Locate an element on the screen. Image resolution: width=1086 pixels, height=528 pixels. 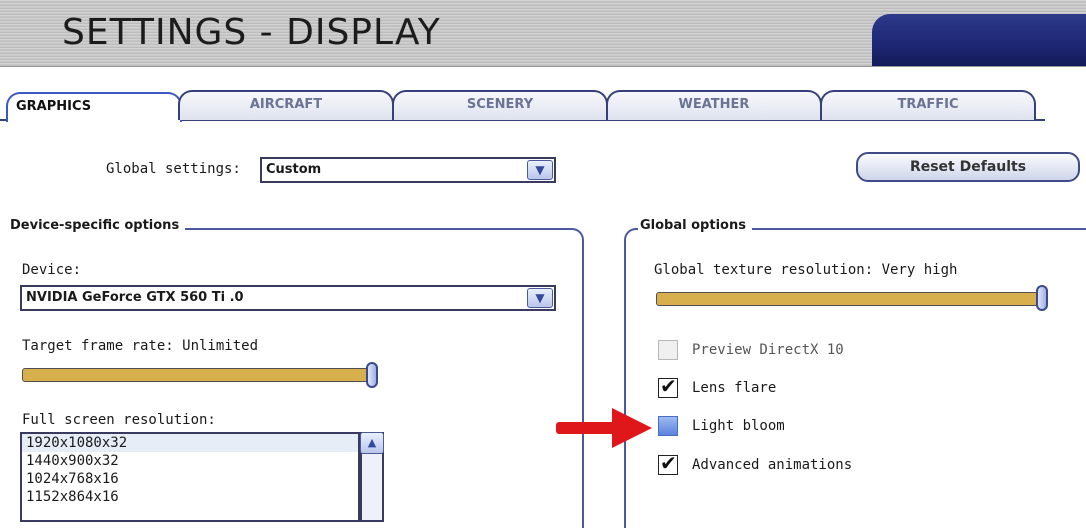
frame-rate-slider-track is located at coordinates (199, 375).